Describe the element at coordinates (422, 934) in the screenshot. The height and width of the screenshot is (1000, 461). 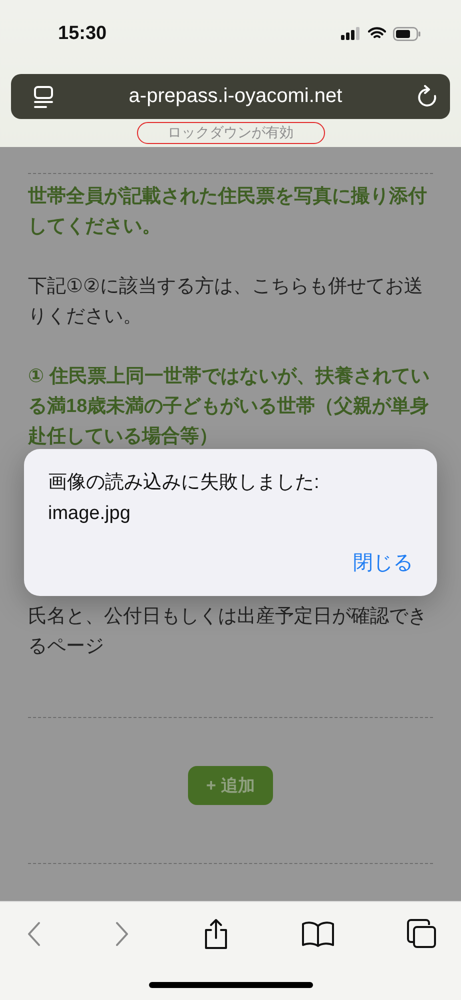
I see `tabs-icon` at that location.